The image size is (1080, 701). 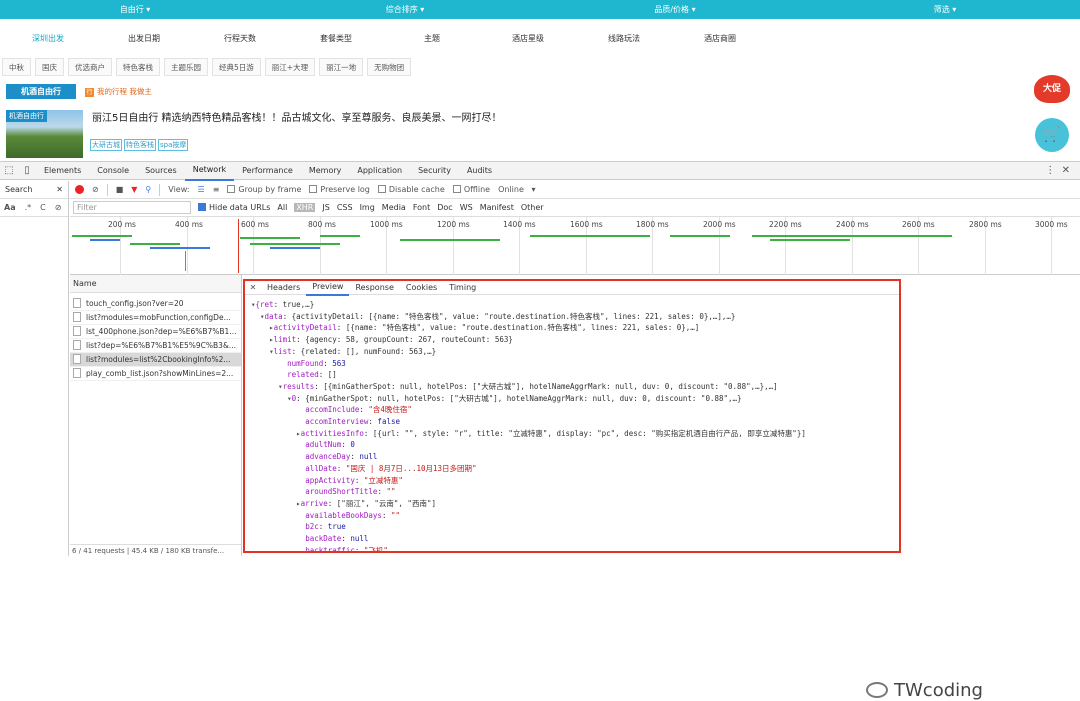 I want to click on tab-cookies: Cookies, so click(x=421, y=288).